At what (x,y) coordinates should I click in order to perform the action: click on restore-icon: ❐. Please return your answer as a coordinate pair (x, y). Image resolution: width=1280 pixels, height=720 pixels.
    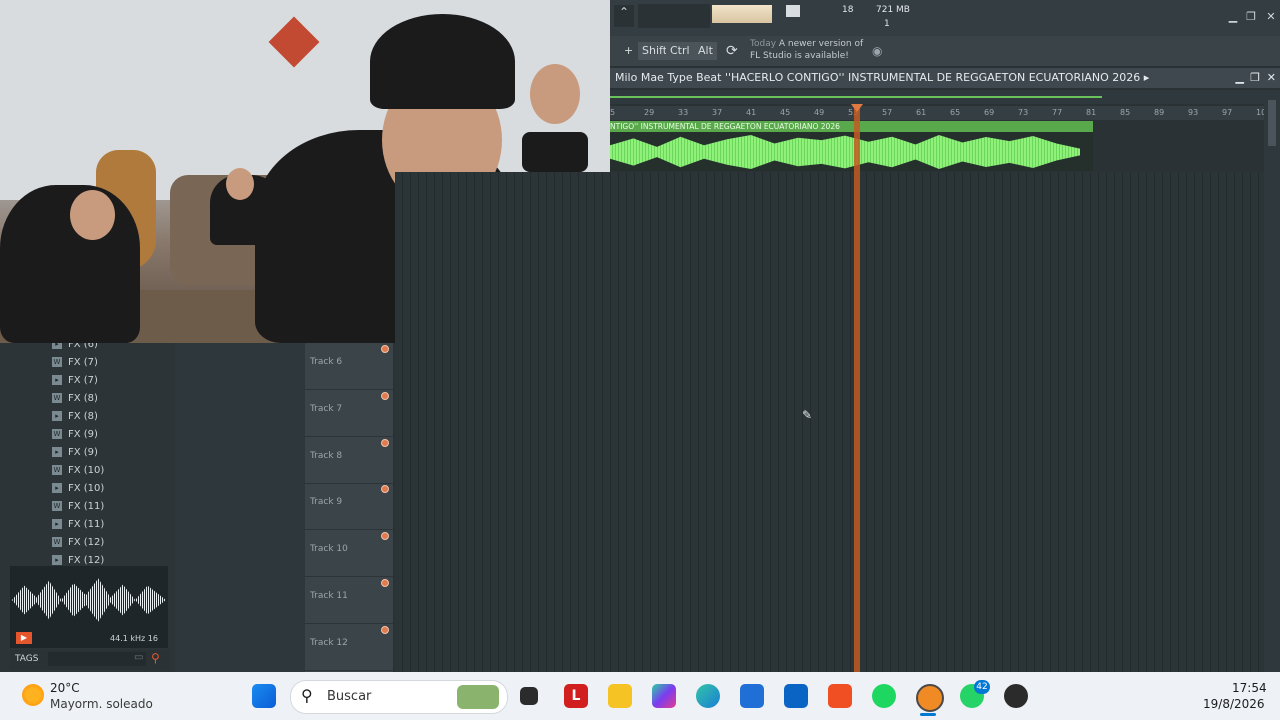
    Looking at the image, I should click on (1251, 17).